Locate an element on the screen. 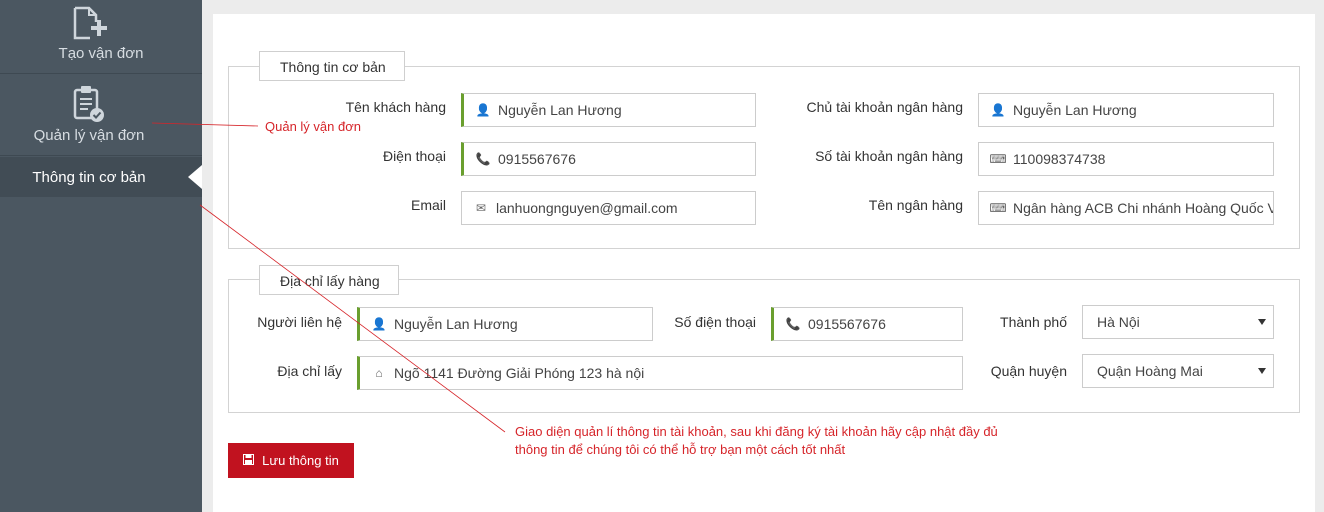  sidebar-item-create-waybill: Tạo vận đơn is located at coordinates (101, 37).